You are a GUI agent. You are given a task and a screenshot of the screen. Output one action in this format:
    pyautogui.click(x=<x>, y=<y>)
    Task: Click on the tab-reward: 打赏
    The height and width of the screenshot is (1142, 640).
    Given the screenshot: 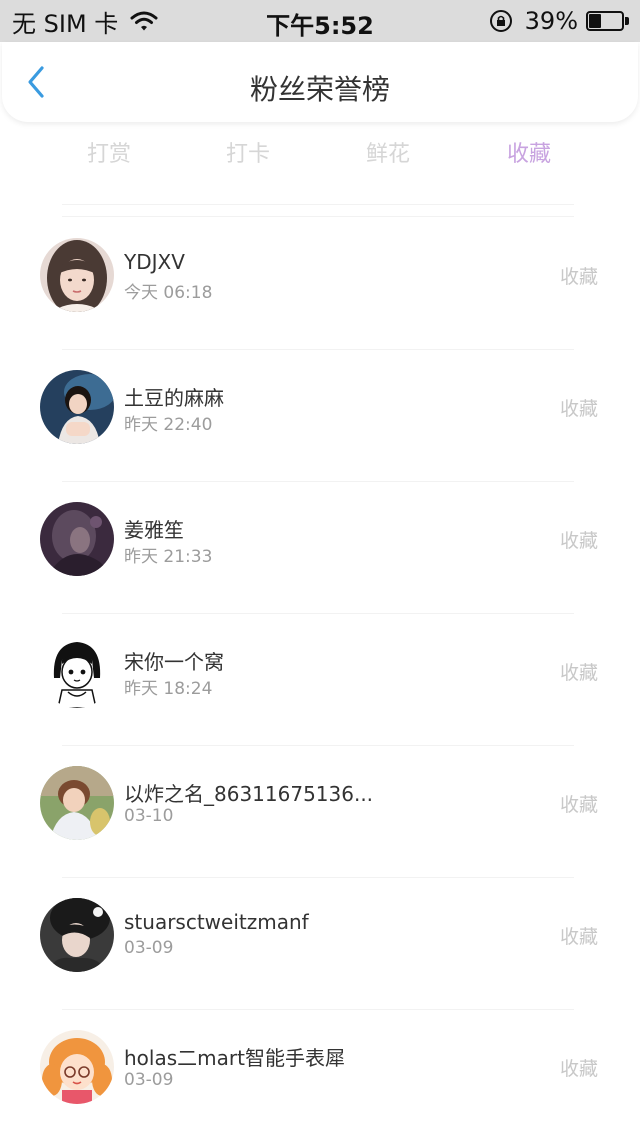 What is the action you would take?
    pyautogui.click(x=109, y=152)
    